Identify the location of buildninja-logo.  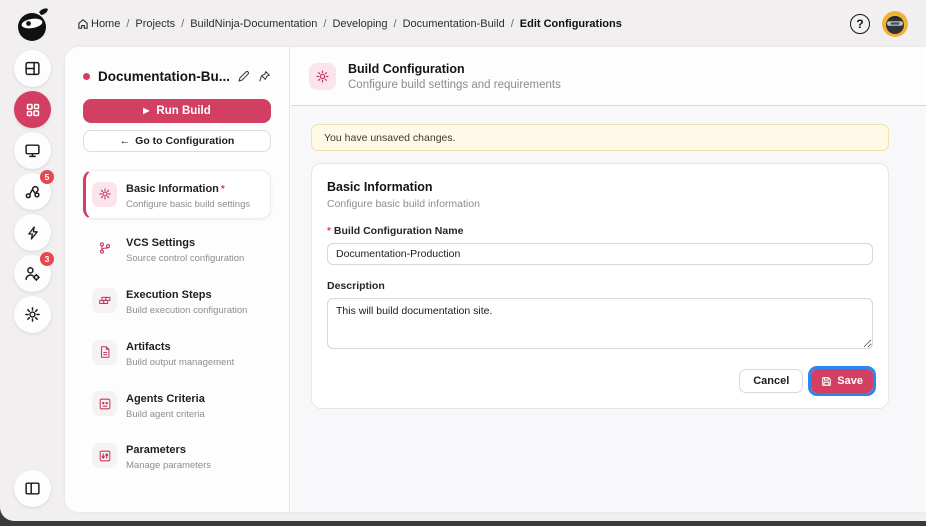
(33, 25).